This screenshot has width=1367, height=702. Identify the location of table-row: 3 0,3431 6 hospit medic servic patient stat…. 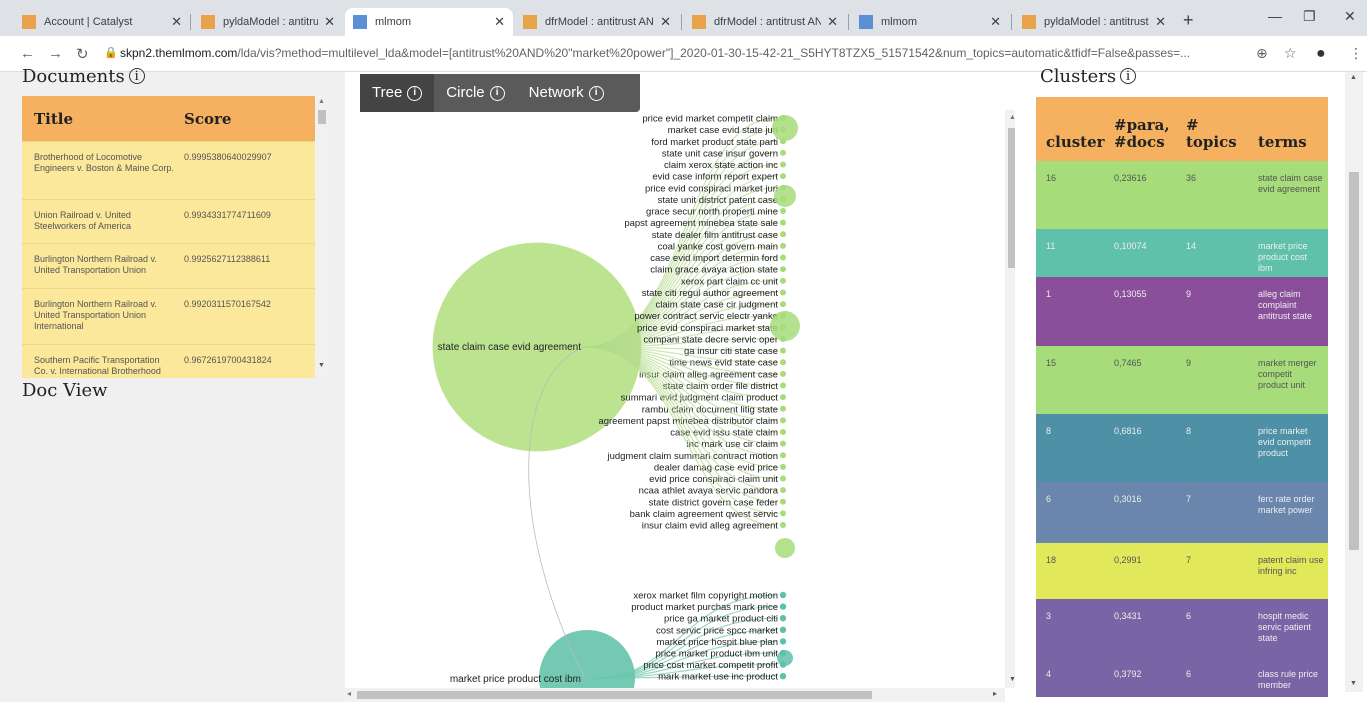
(1182, 628).